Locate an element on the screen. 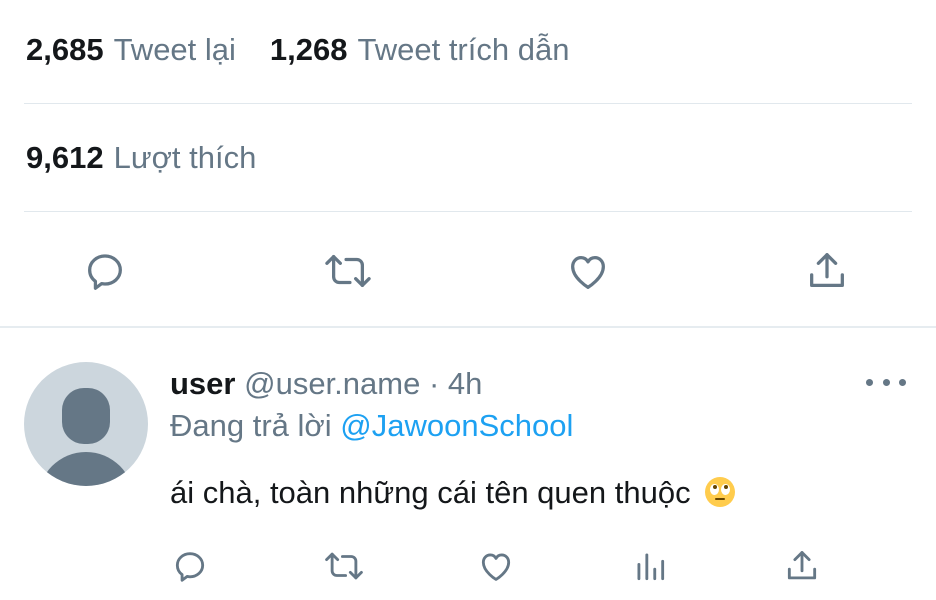  likes-label: Lượt thích is located at coordinates (185, 157).